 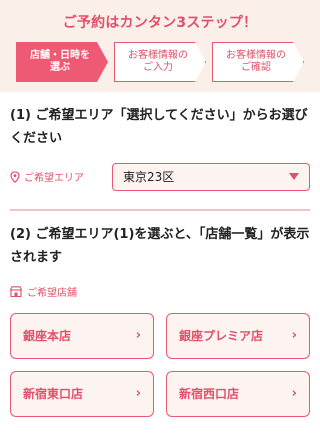 I want to click on store-icon, so click(x=16, y=291).